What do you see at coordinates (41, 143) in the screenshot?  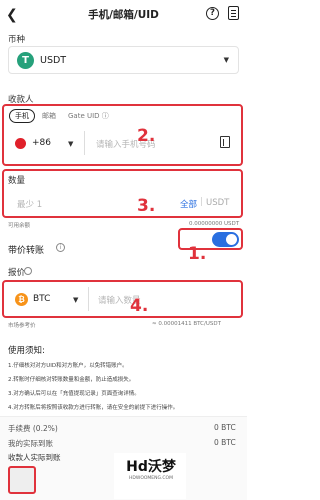 I see `country-code: +86` at bounding box center [41, 143].